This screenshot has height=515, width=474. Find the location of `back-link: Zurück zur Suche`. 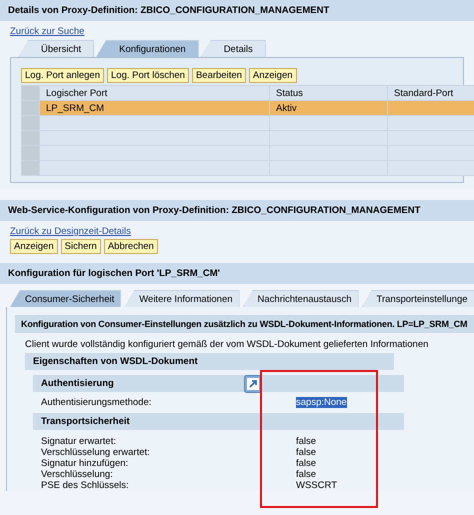

back-link: Zurück zur Suche is located at coordinates (47, 31).